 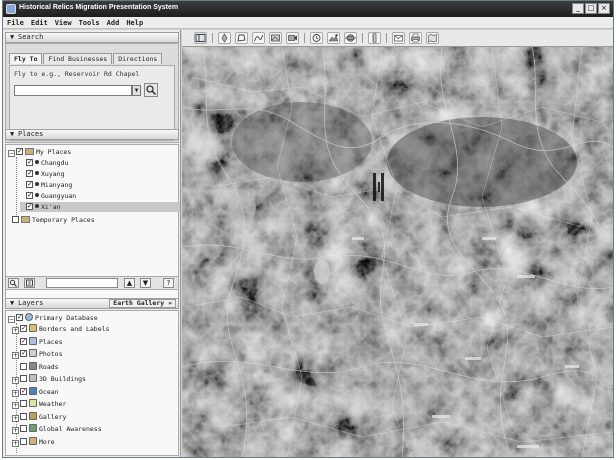 I want to click on menu-help: Help, so click(x=134, y=22).